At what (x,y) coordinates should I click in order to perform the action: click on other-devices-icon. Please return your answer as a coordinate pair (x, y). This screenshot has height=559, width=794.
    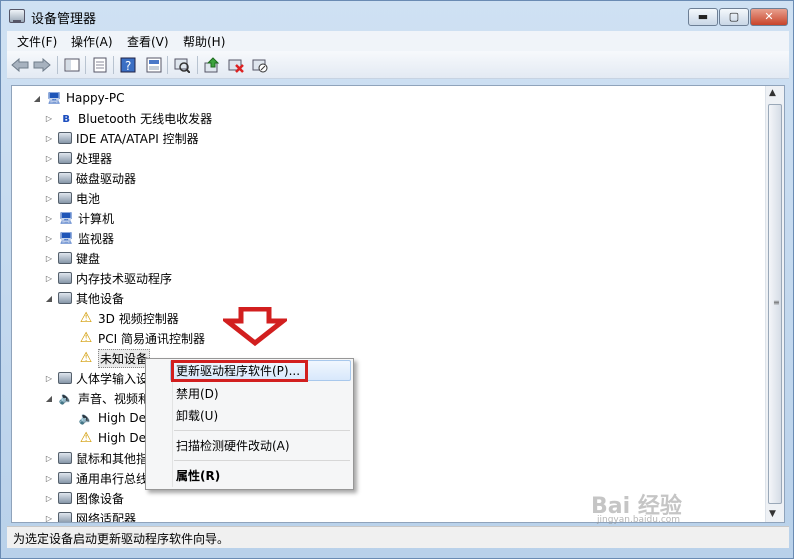
    Looking at the image, I should click on (65, 298).